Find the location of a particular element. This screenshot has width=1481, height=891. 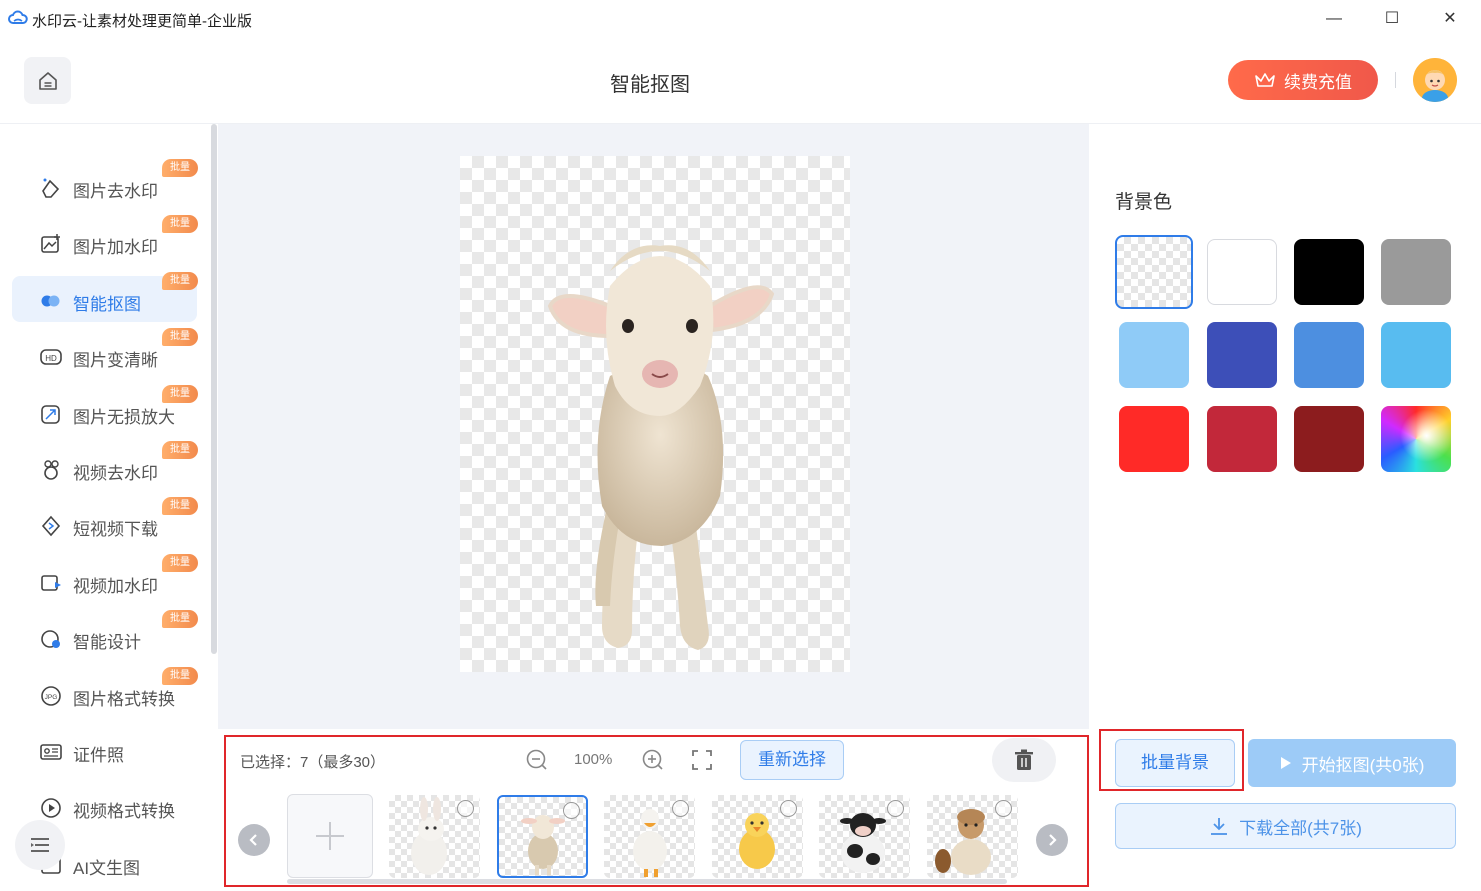

jpg-icon: JPG is located at coordinates (51, 695).